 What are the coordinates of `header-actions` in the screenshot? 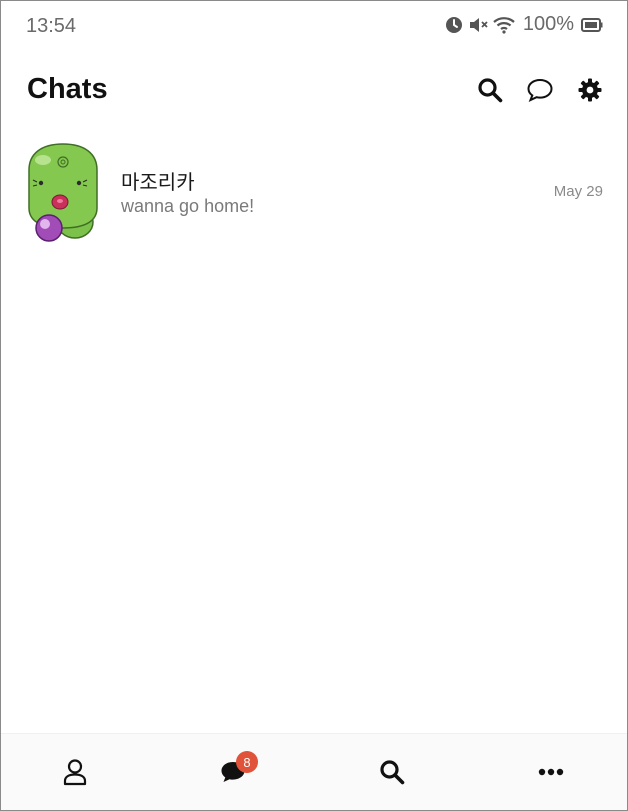 It's located at (540, 90).